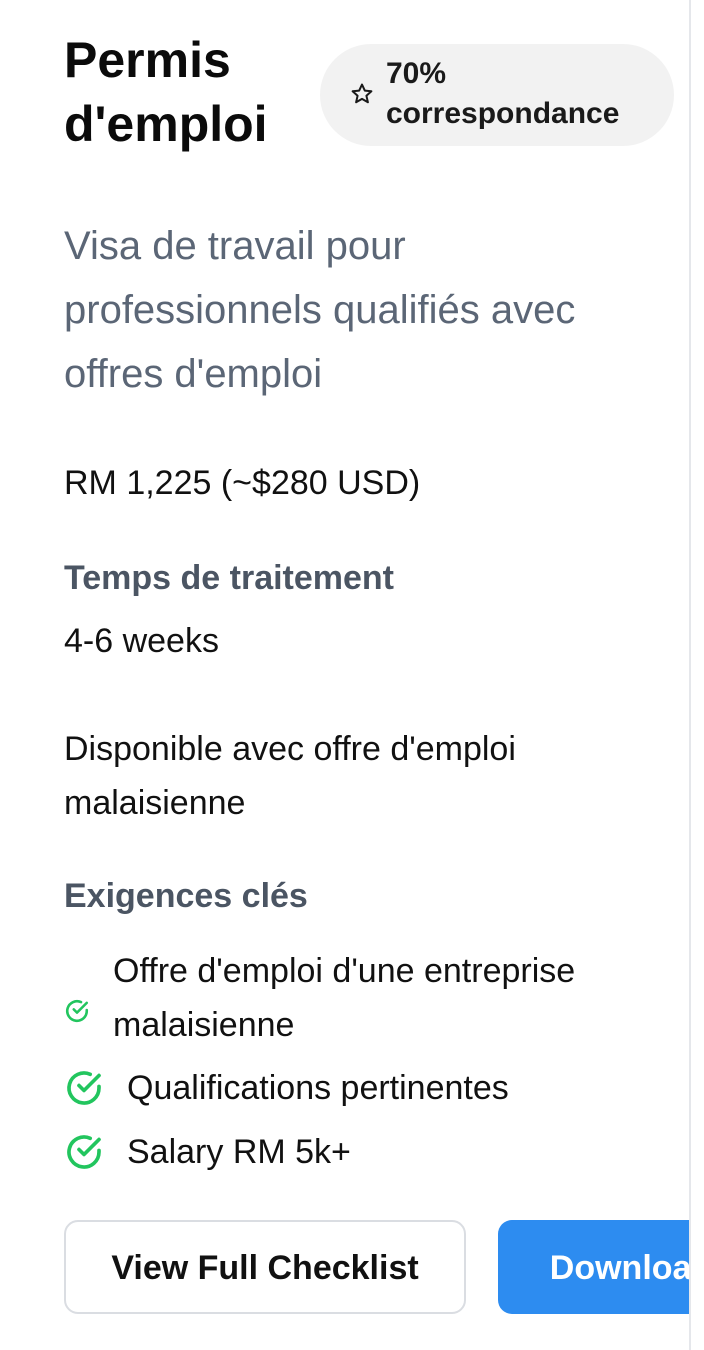  What do you see at coordinates (362, 94) in the screenshot?
I see `star-icon` at bounding box center [362, 94].